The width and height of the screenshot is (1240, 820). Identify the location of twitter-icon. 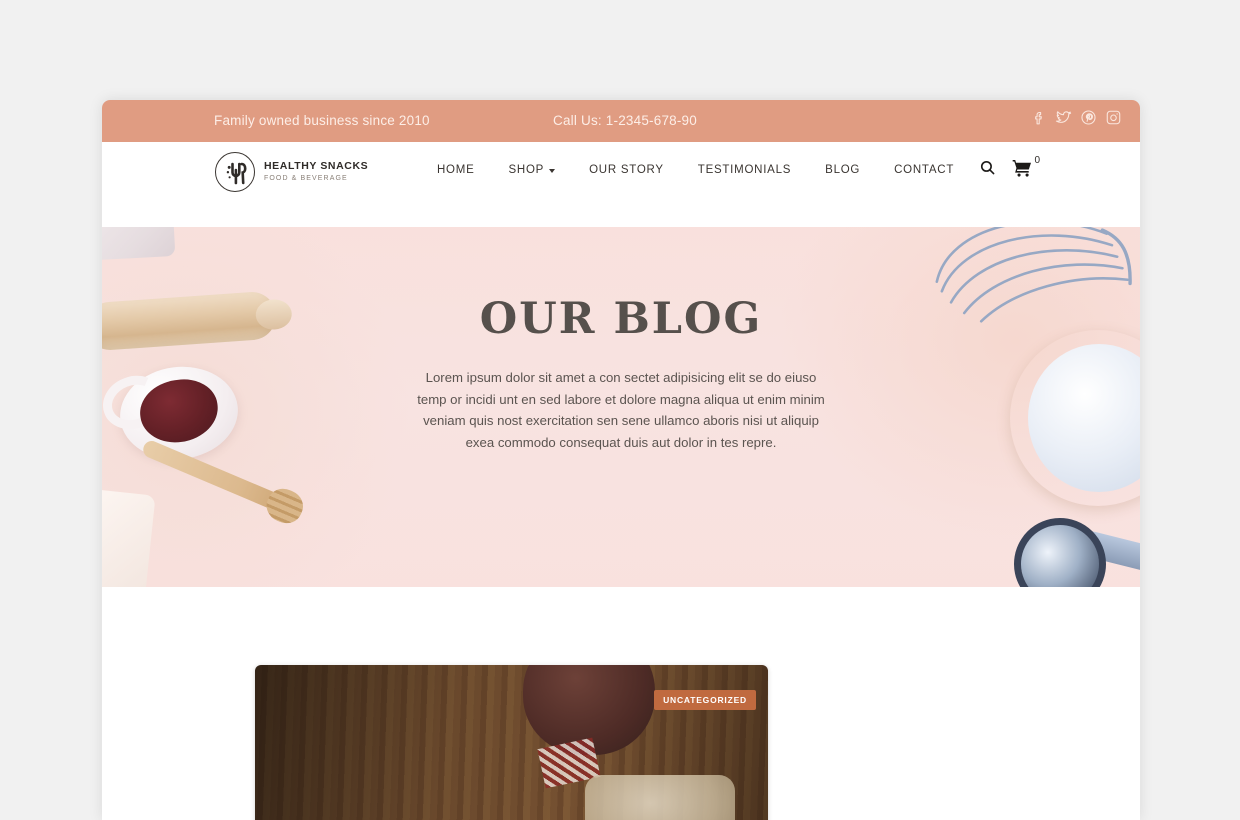
(1063, 117).